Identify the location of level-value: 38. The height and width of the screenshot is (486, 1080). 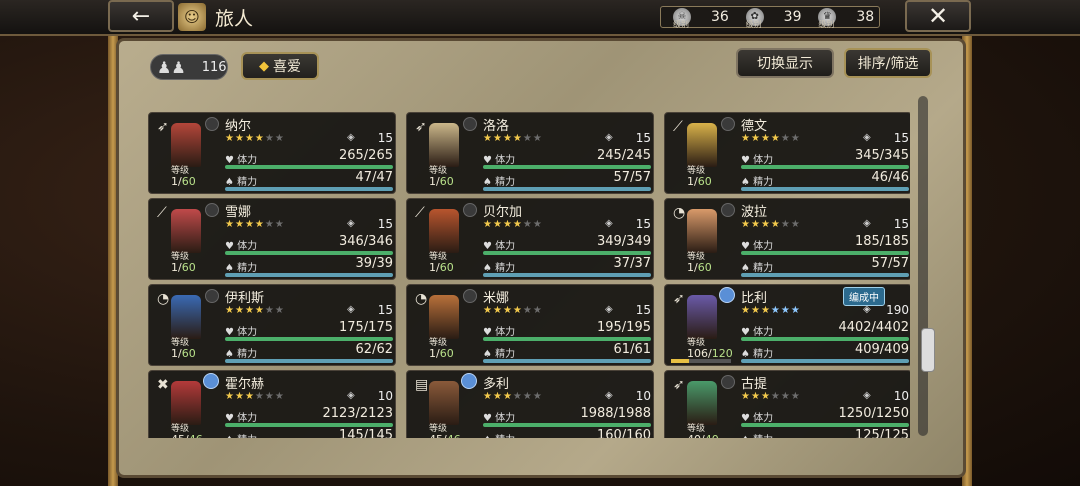
(865, 17).